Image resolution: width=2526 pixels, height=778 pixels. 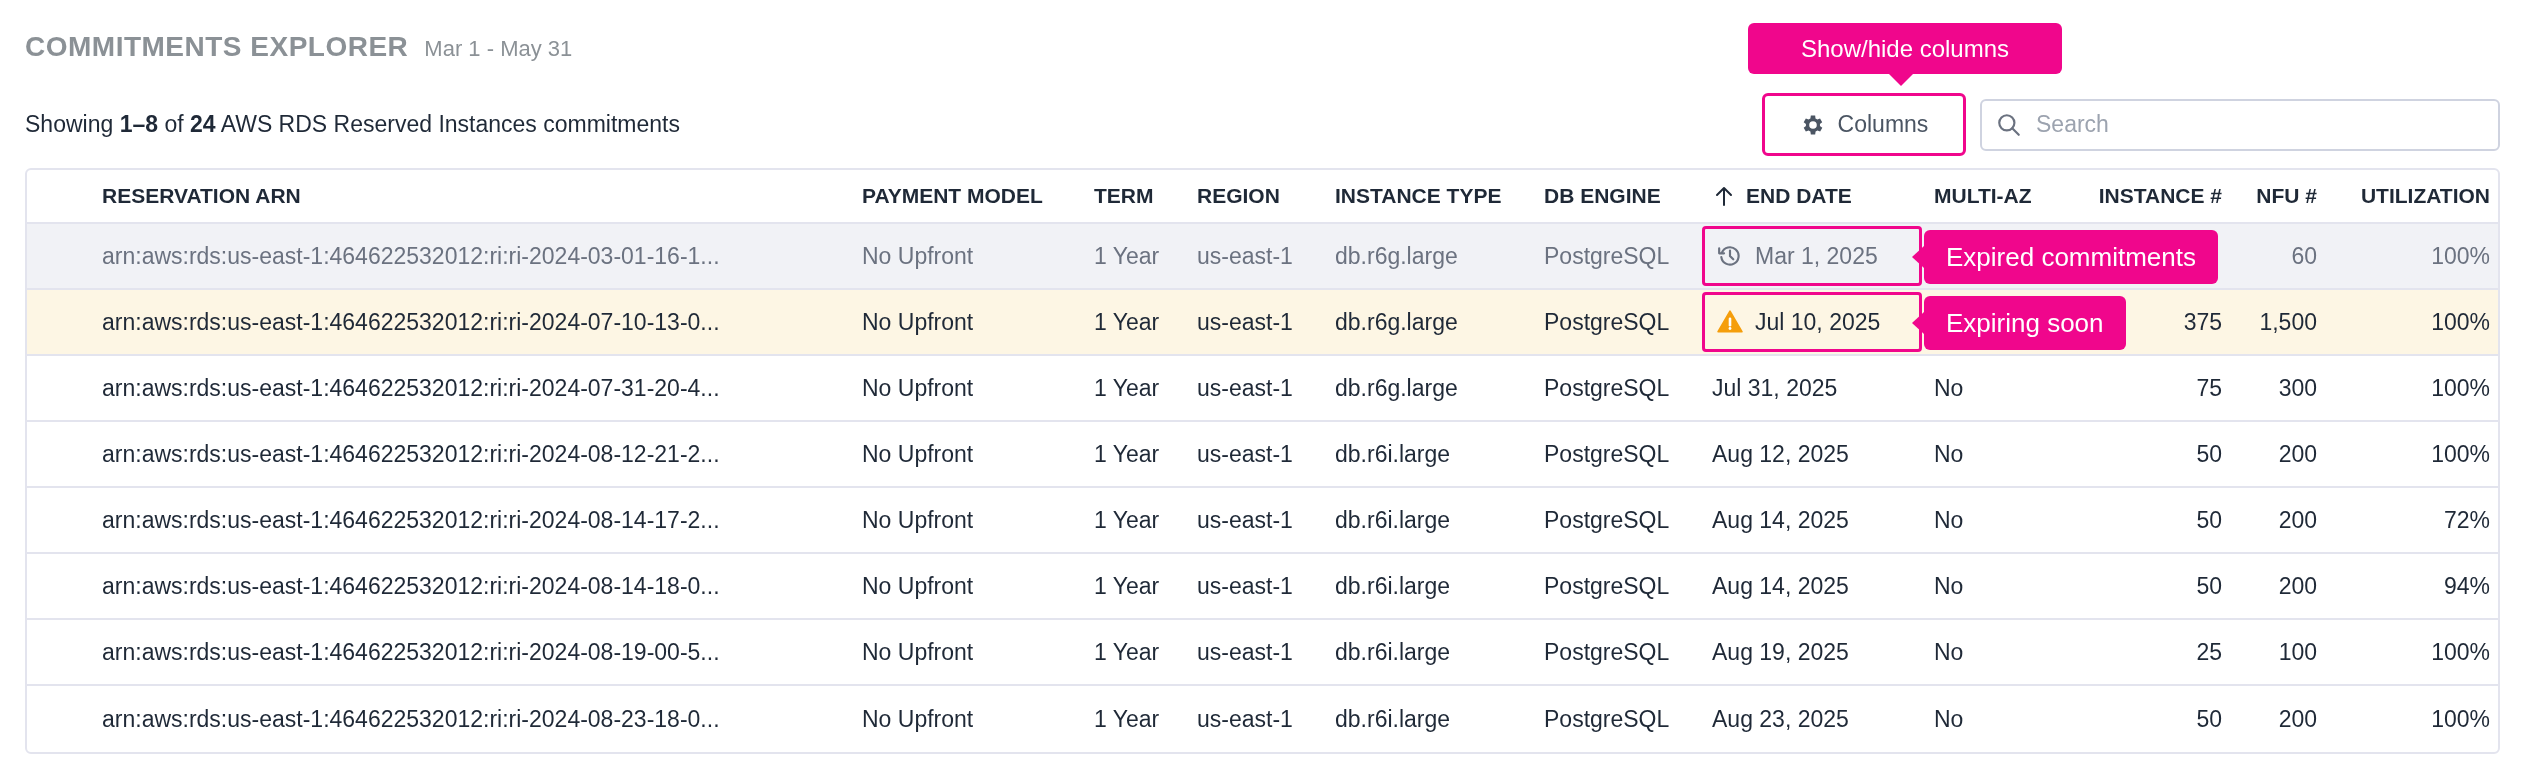 I want to click on end-date: Jul 10, 2025, so click(x=1818, y=322).